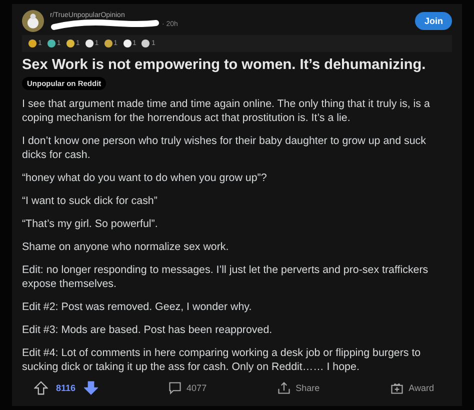  Describe the element at coordinates (90, 201) in the screenshot. I see `body-paragraph: “I want to suck dick for cash”` at that location.